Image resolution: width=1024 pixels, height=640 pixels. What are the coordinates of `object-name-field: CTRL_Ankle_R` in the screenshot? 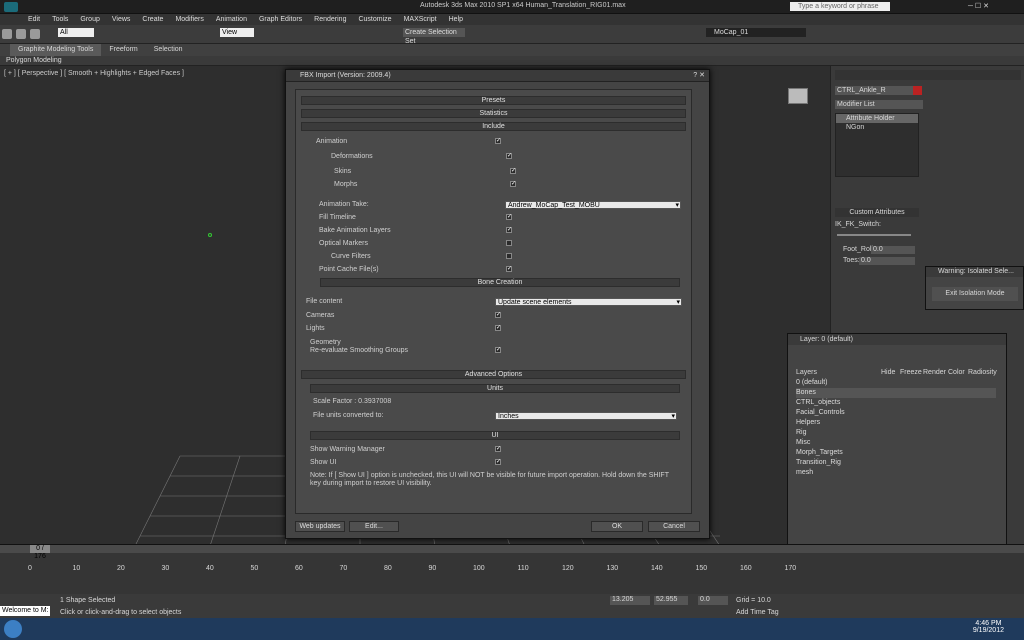 It's located at (874, 90).